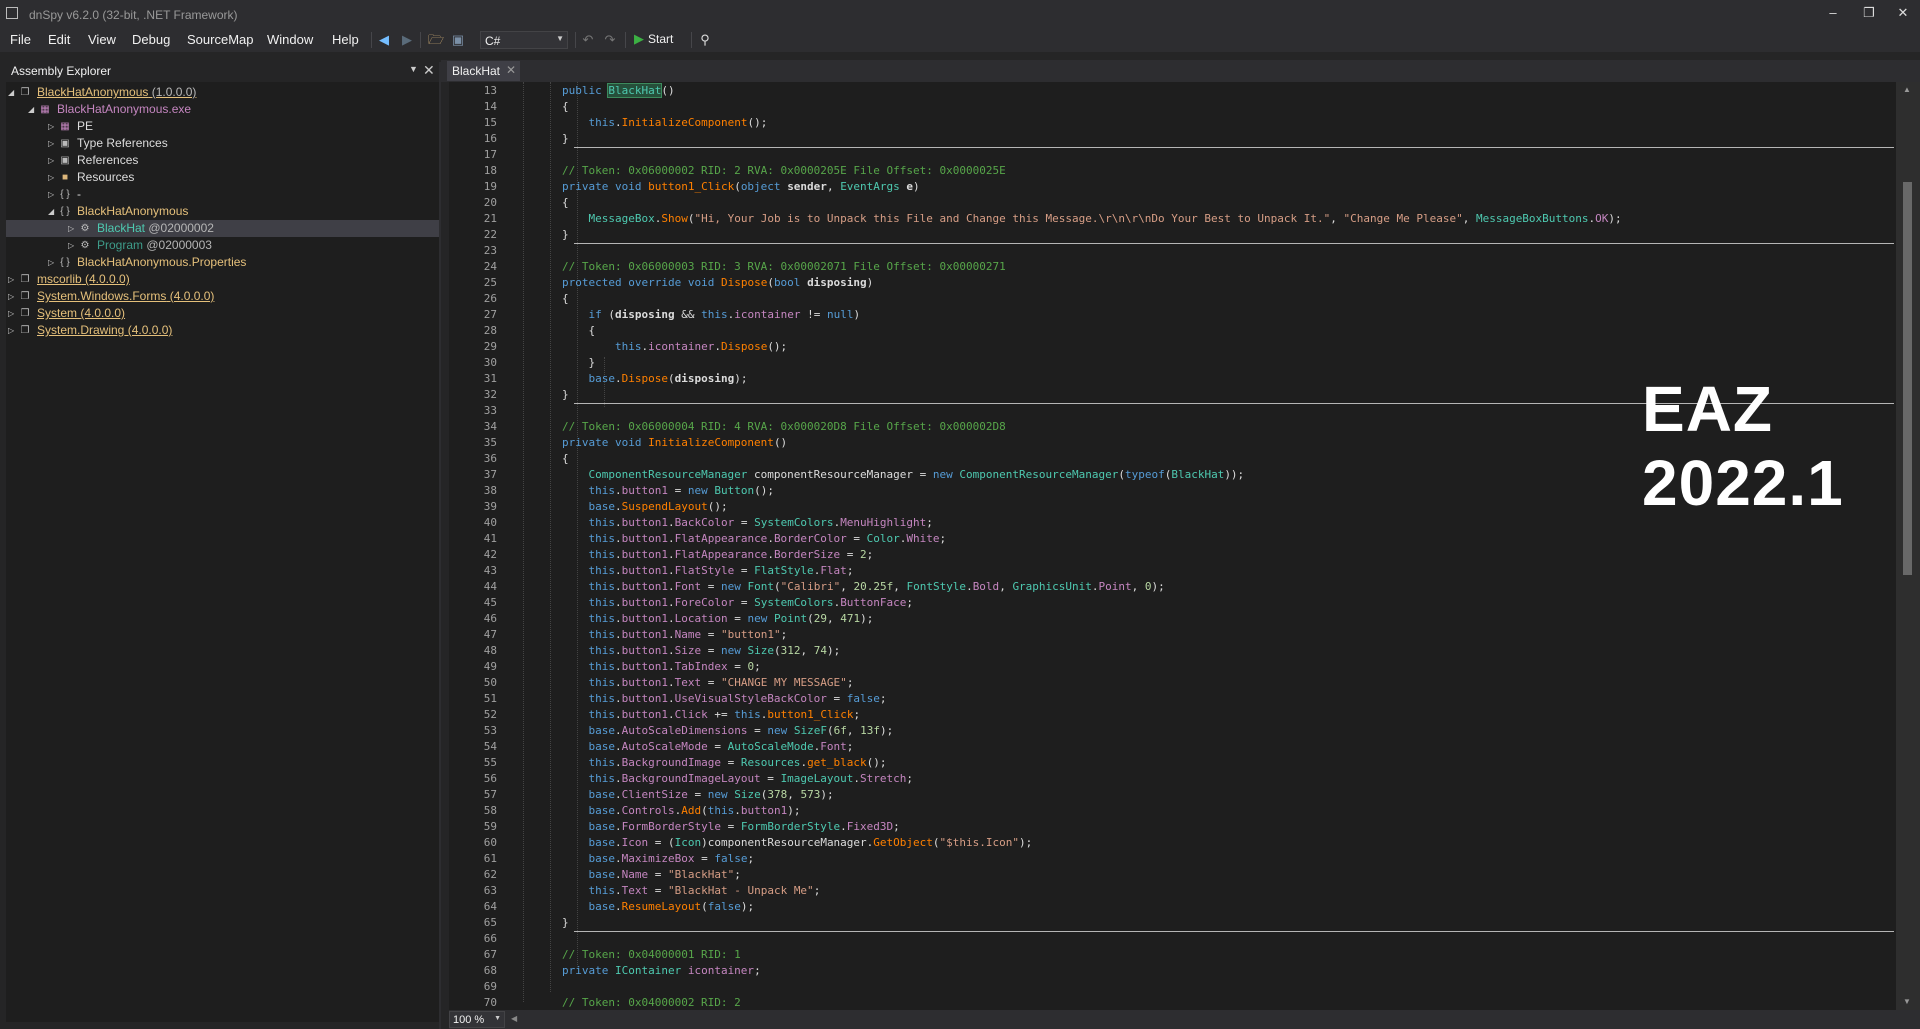 The image size is (1920, 1029). What do you see at coordinates (588, 40) in the screenshot?
I see `undo-icon: ↶` at bounding box center [588, 40].